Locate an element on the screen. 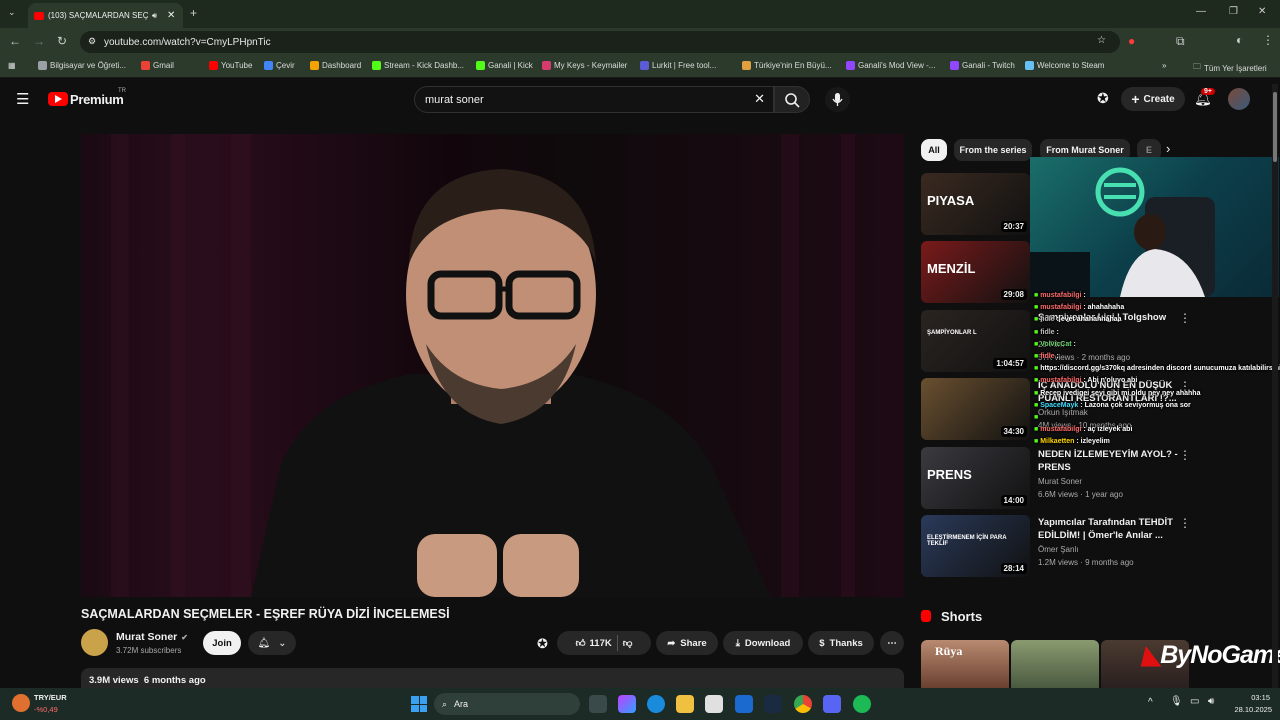 The height and width of the screenshot is (720, 1280). bookmark-item: Çevir is located at coordinates (279, 65).